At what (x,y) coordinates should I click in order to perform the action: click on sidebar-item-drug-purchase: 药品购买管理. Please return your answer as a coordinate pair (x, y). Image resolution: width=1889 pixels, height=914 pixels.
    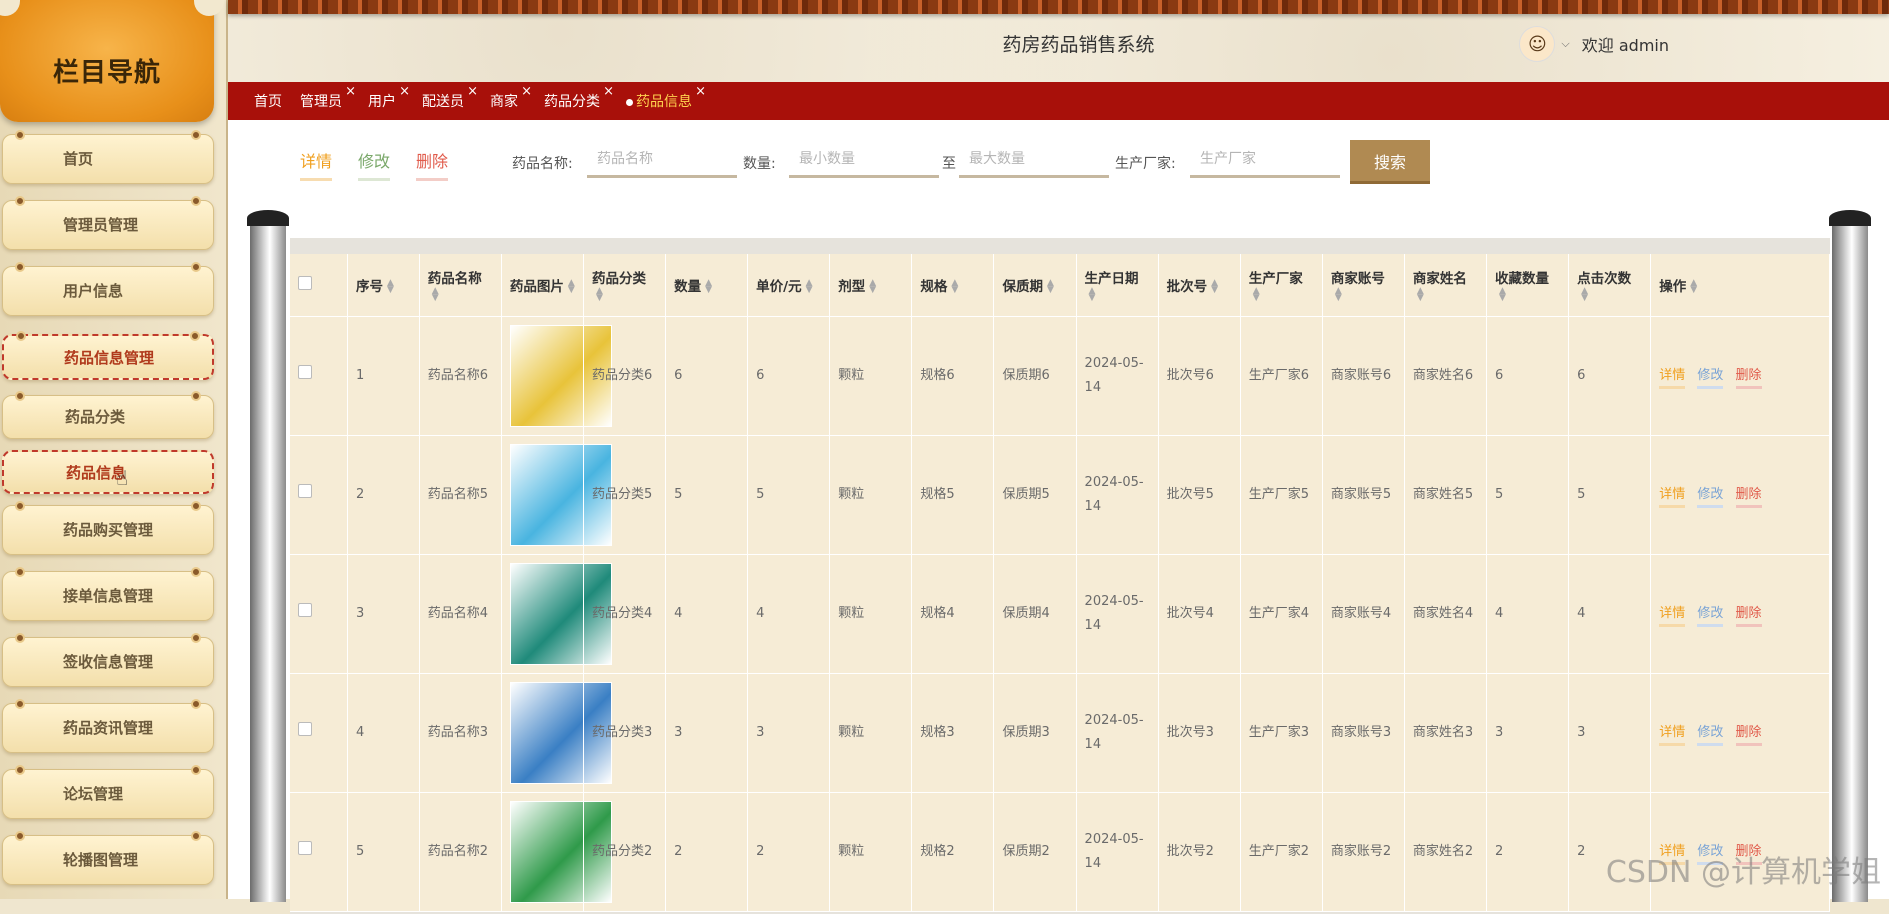
    Looking at the image, I should click on (108, 528).